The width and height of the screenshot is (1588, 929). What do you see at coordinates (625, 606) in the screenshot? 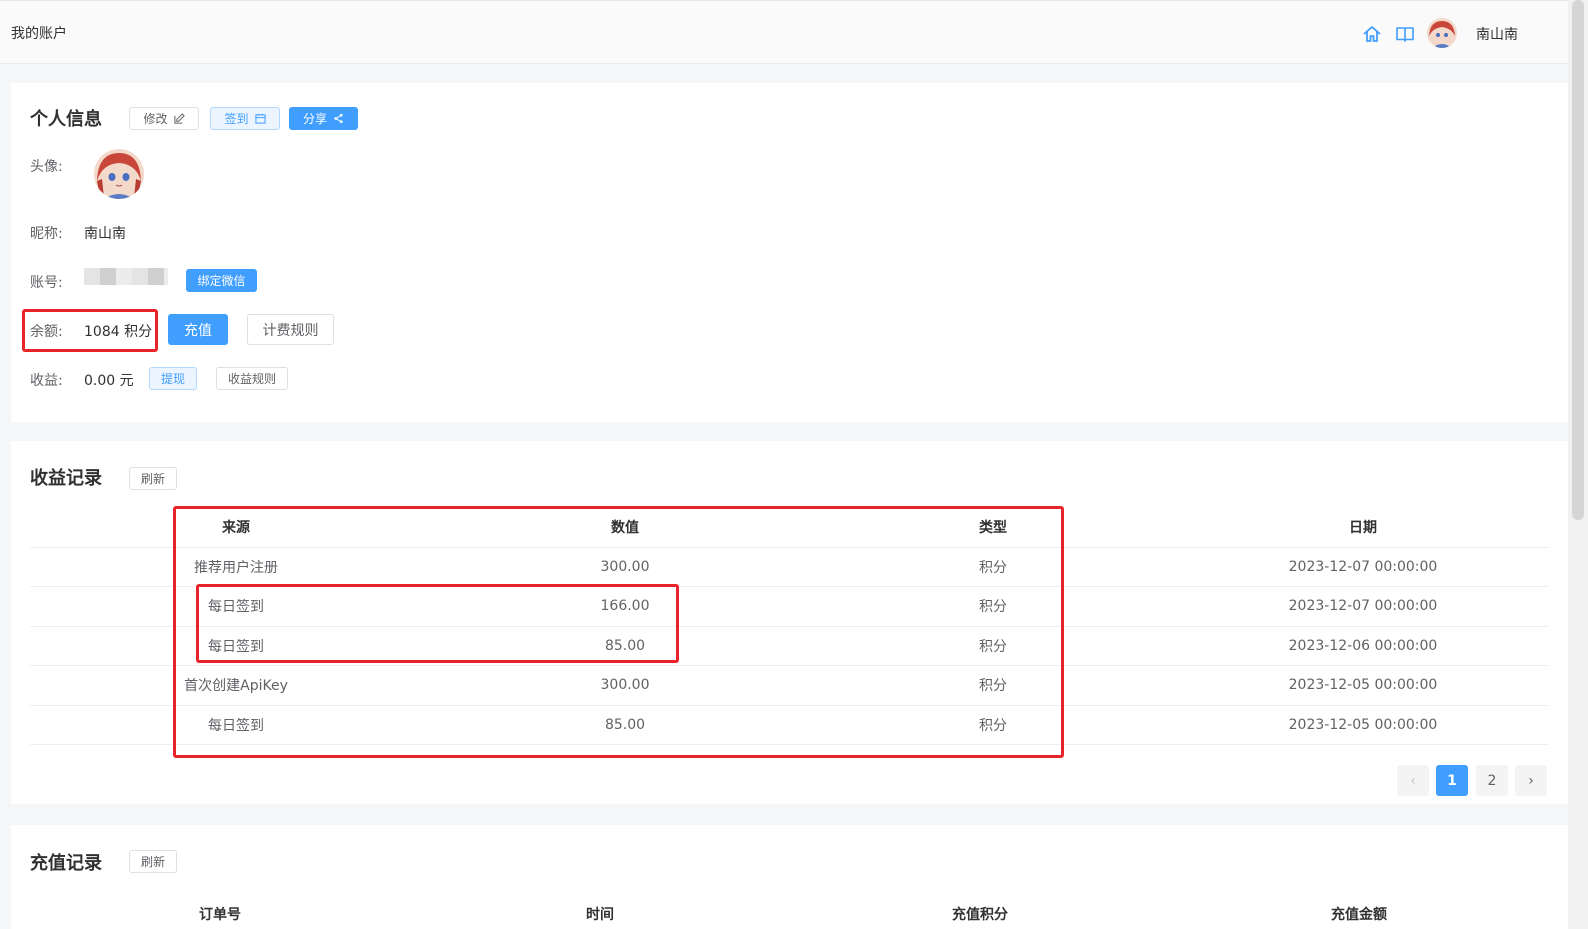
I see `amount-cell: 166.00` at bounding box center [625, 606].